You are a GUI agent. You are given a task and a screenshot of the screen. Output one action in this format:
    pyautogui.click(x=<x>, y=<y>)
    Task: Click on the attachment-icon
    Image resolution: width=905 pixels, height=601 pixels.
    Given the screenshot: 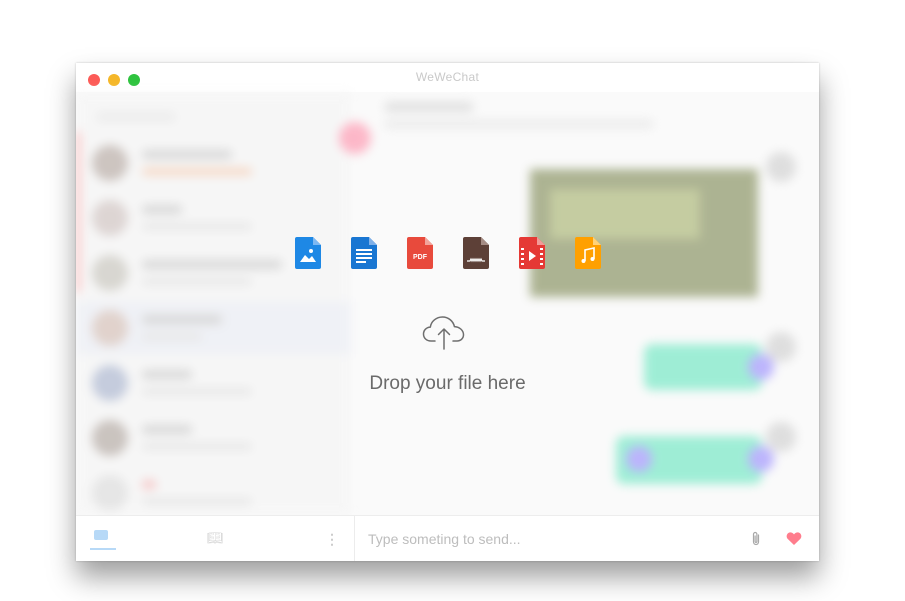 What is the action you would take?
    pyautogui.click(x=756, y=539)
    